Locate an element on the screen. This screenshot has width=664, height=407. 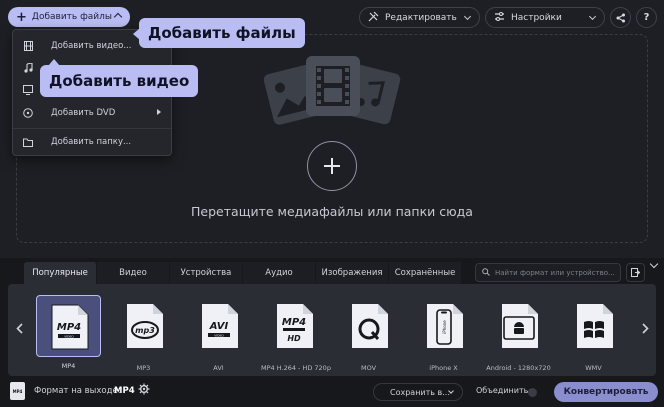
format-mp4: MP4 VIDEO MP4 is located at coordinates (68, 332).